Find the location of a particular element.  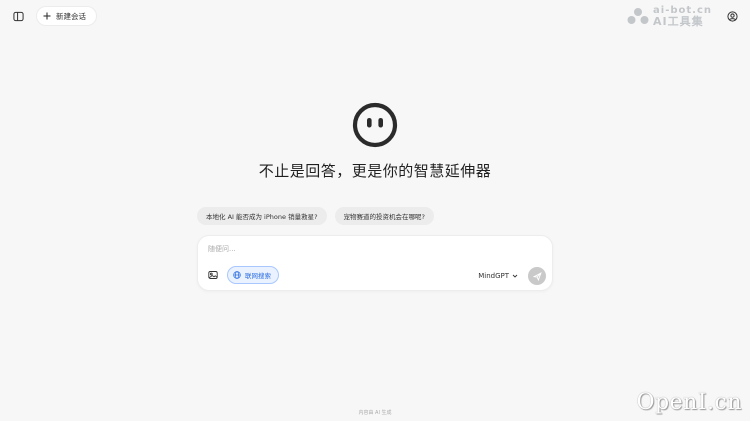

watermark-logo: ai-bot.cn AI工具集 is located at coordinates (669, 16).